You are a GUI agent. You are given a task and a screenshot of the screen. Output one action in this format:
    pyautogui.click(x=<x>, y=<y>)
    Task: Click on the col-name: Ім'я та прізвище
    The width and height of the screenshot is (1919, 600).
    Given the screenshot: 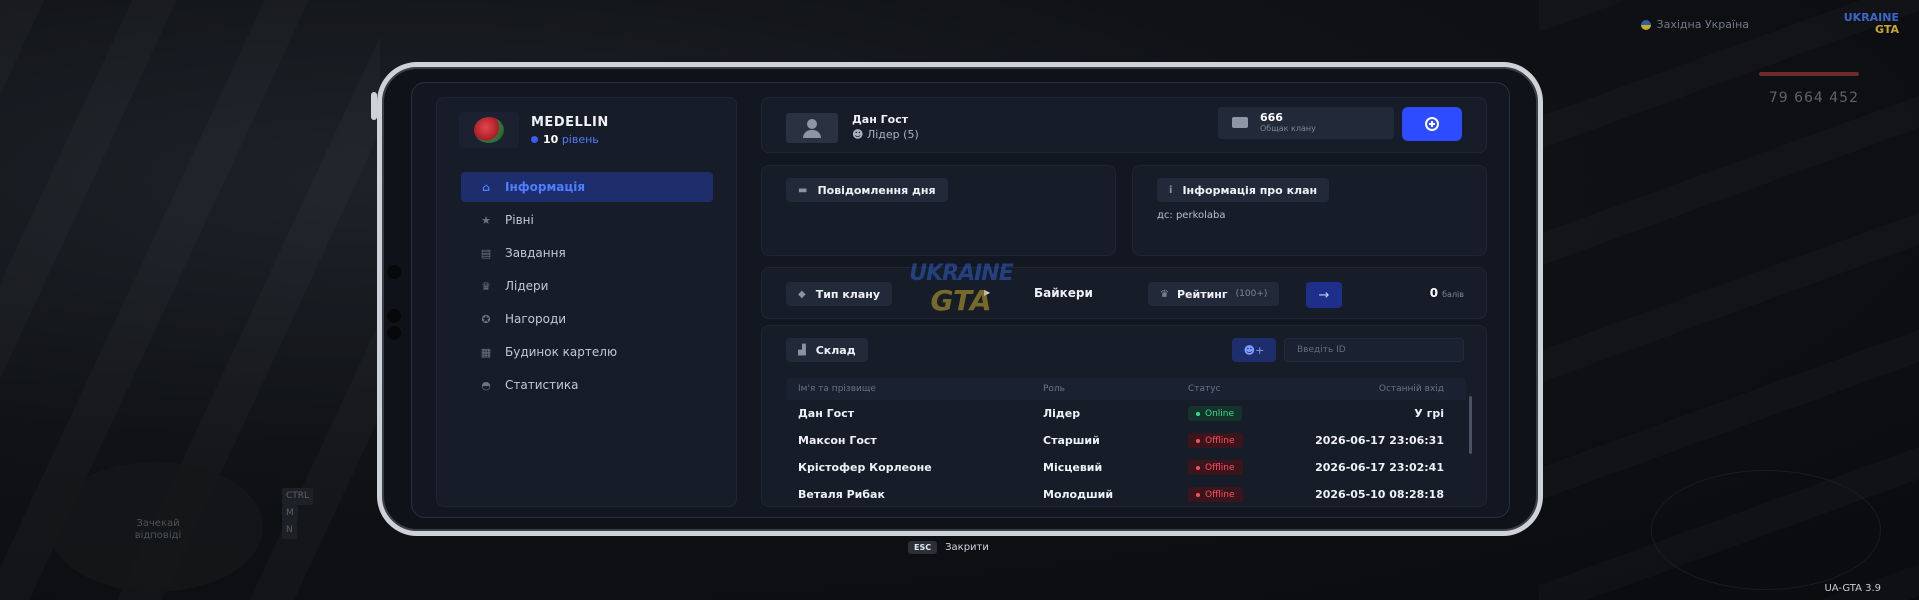 What is the action you would take?
    pyautogui.click(x=837, y=389)
    